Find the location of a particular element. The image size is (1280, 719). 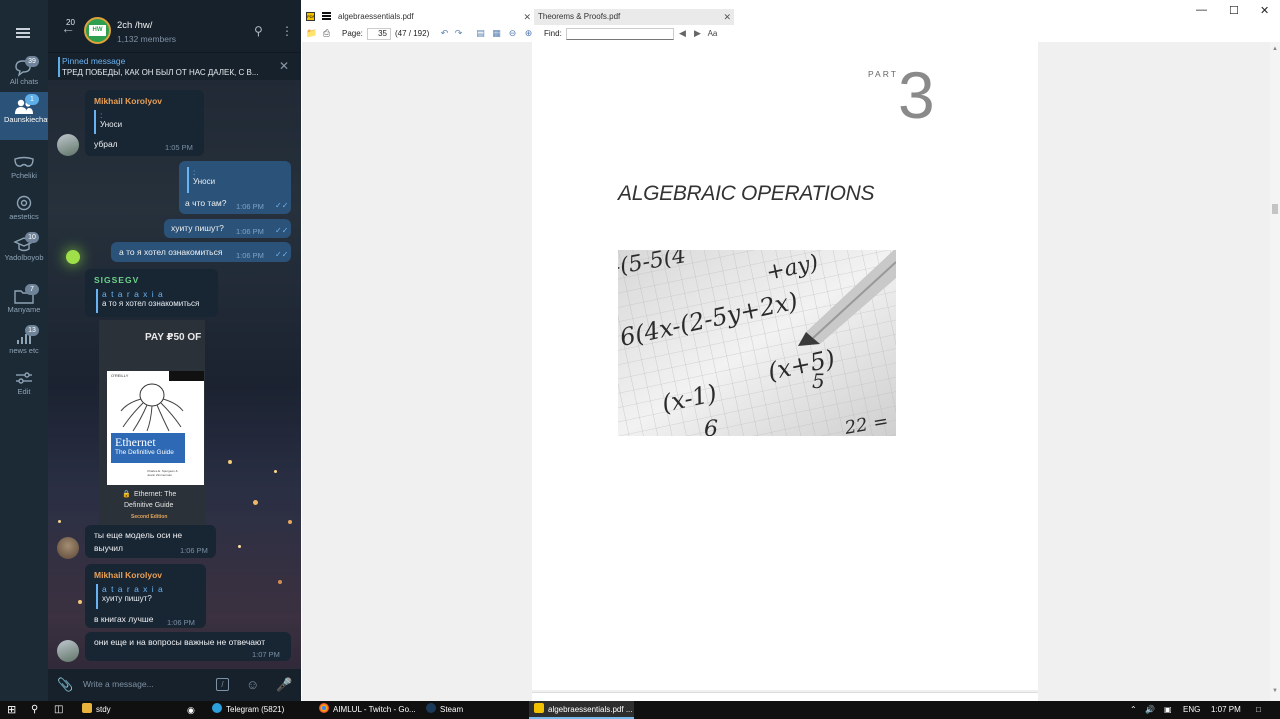

forward-icon: ↷ is located at coordinates (458, 33).